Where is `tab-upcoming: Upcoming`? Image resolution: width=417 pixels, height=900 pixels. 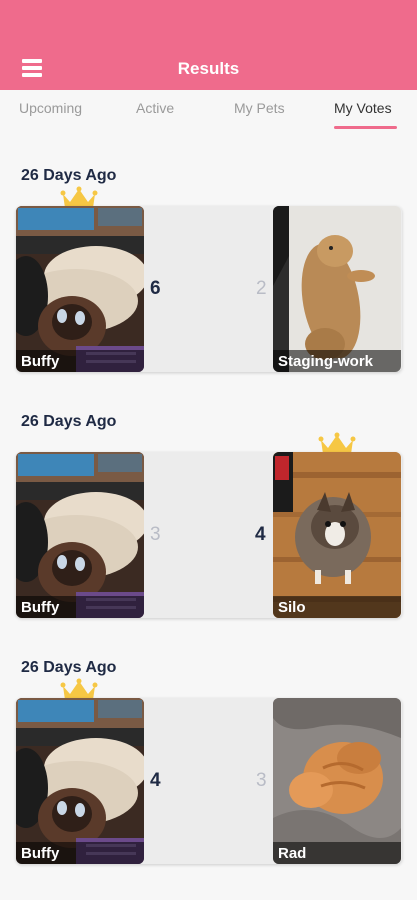 tab-upcoming: Upcoming is located at coordinates (50, 108).